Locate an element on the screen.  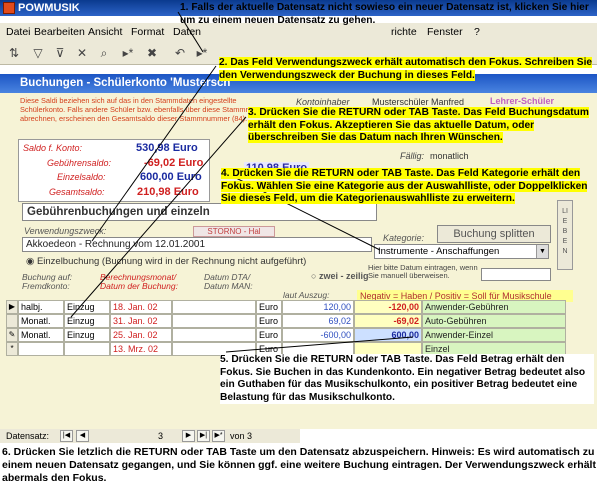
menu-daten: Daten is located at coordinates (187, 32).